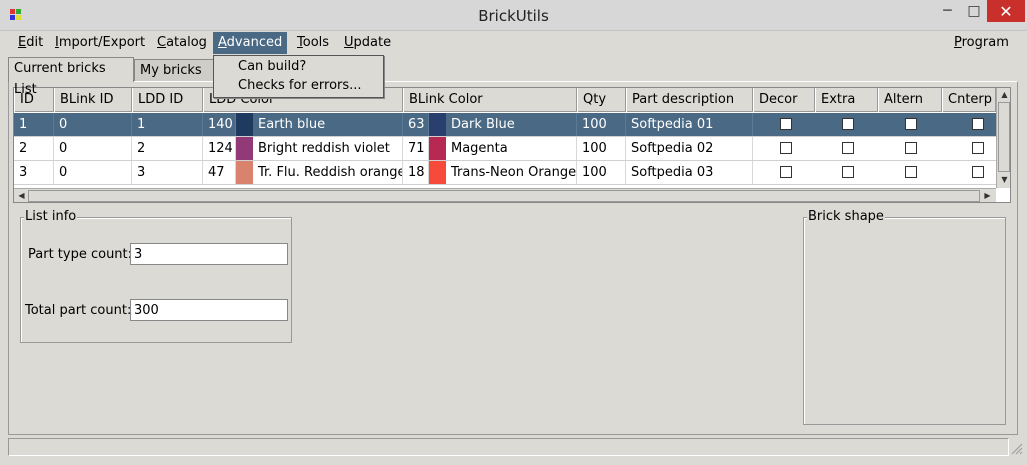 This screenshot has height=465, width=1027. Describe the element at coordinates (156, 280) in the screenshot. I see `list-info-group` at that location.